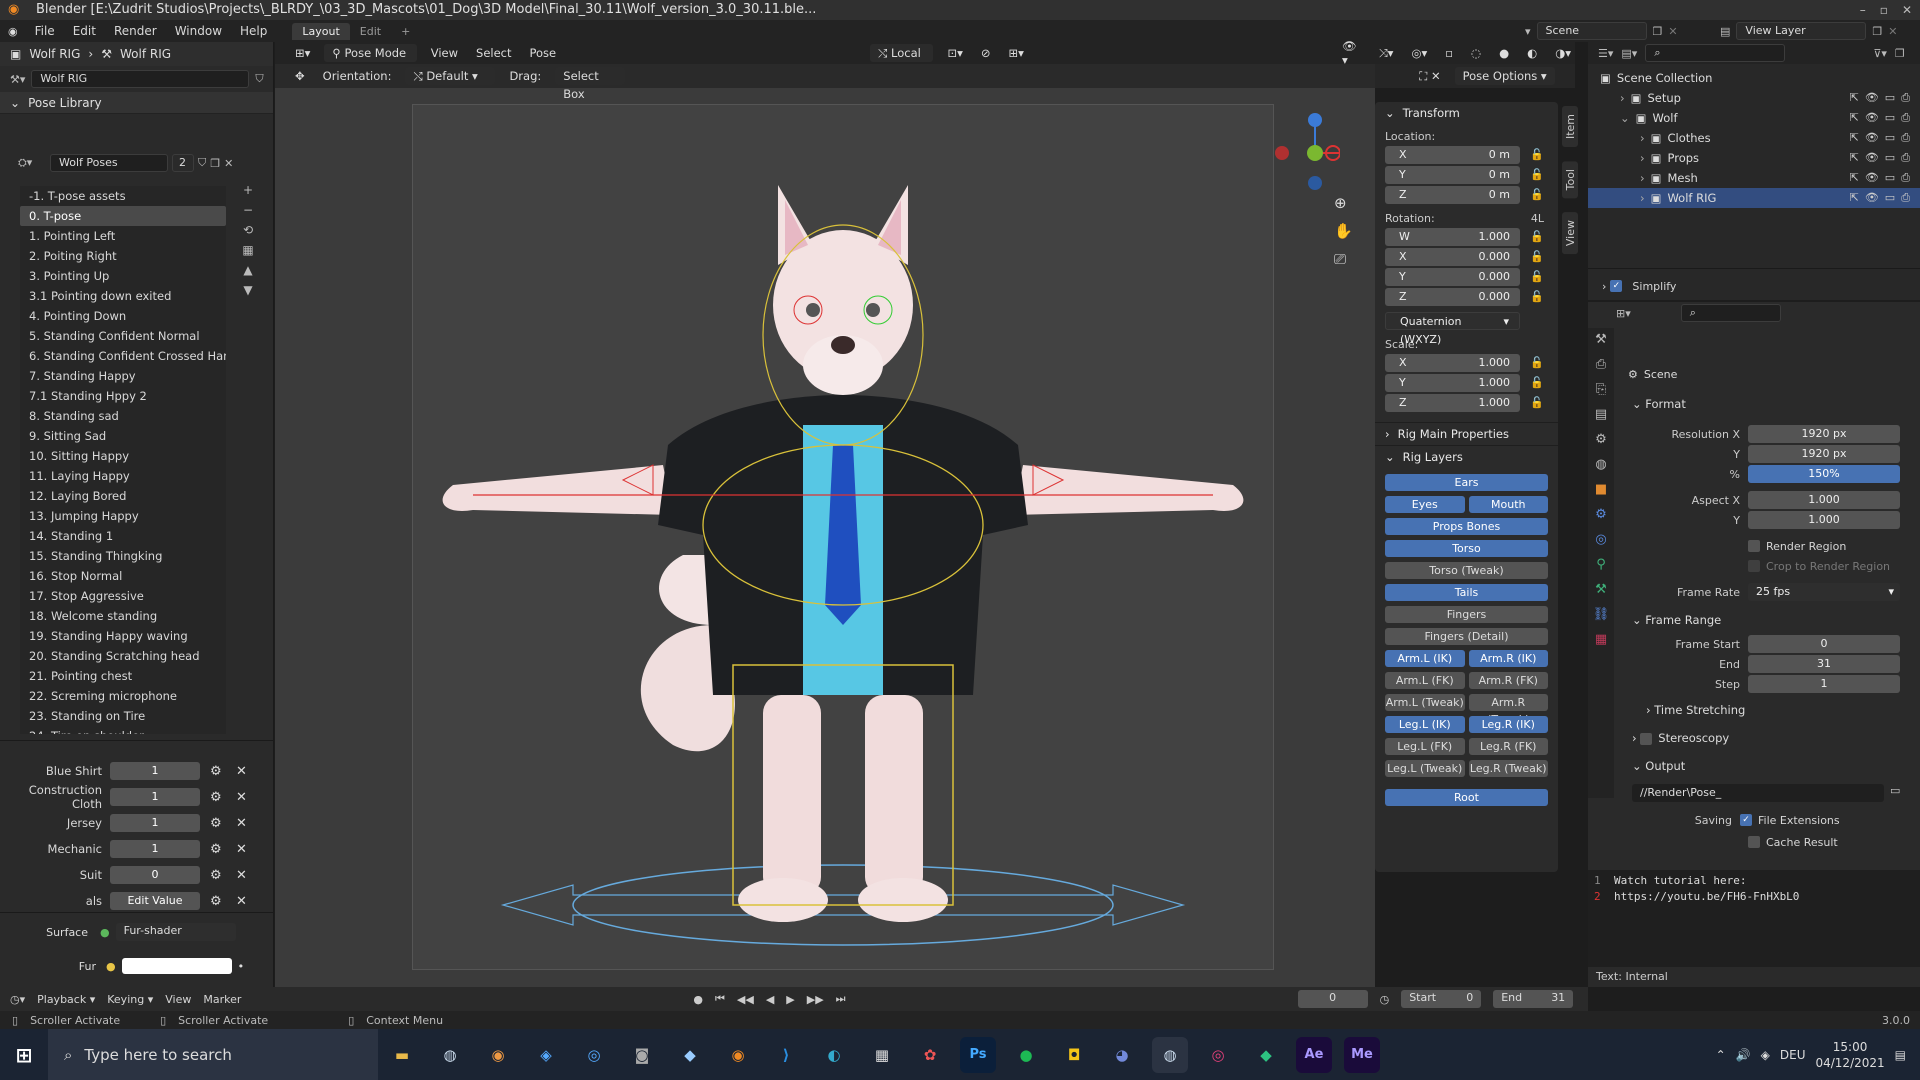 This screenshot has width=1920, height=1080. What do you see at coordinates (370, 61) in the screenshot?
I see `mode-selector: ⚲ Pose Mode ▾` at bounding box center [370, 61].